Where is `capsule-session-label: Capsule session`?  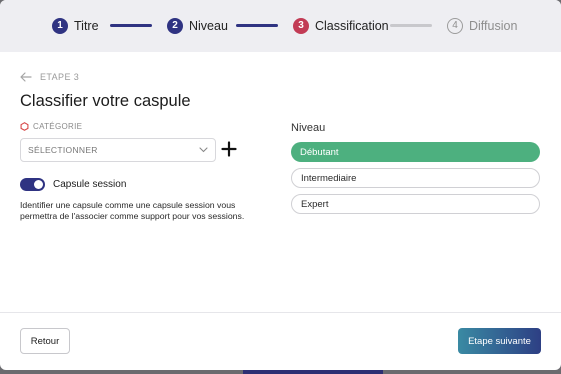
capsule-session-label: Capsule session is located at coordinates (90, 184).